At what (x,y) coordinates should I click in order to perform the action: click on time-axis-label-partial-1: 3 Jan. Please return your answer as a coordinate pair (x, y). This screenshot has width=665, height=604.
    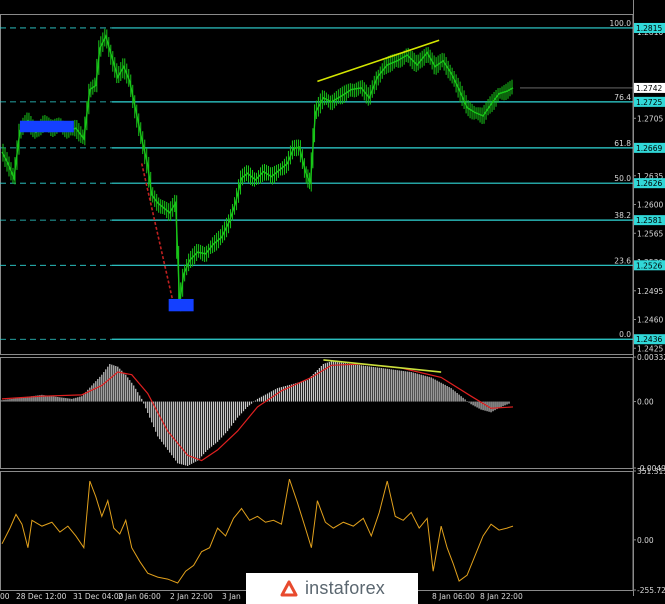
    Looking at the image, I should click on (231, 596).